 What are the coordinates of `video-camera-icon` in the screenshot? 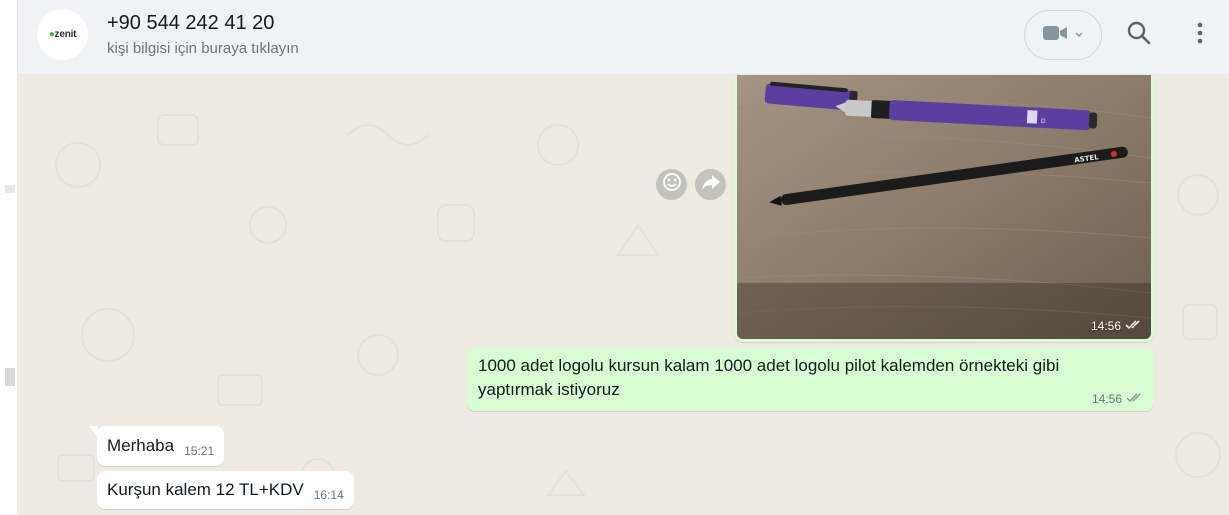 It's located at (1055, 35).